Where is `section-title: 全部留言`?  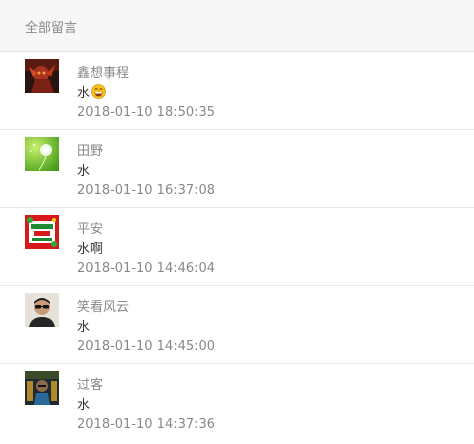 section-title: 全部留言 is located at coordinates (51, 28).